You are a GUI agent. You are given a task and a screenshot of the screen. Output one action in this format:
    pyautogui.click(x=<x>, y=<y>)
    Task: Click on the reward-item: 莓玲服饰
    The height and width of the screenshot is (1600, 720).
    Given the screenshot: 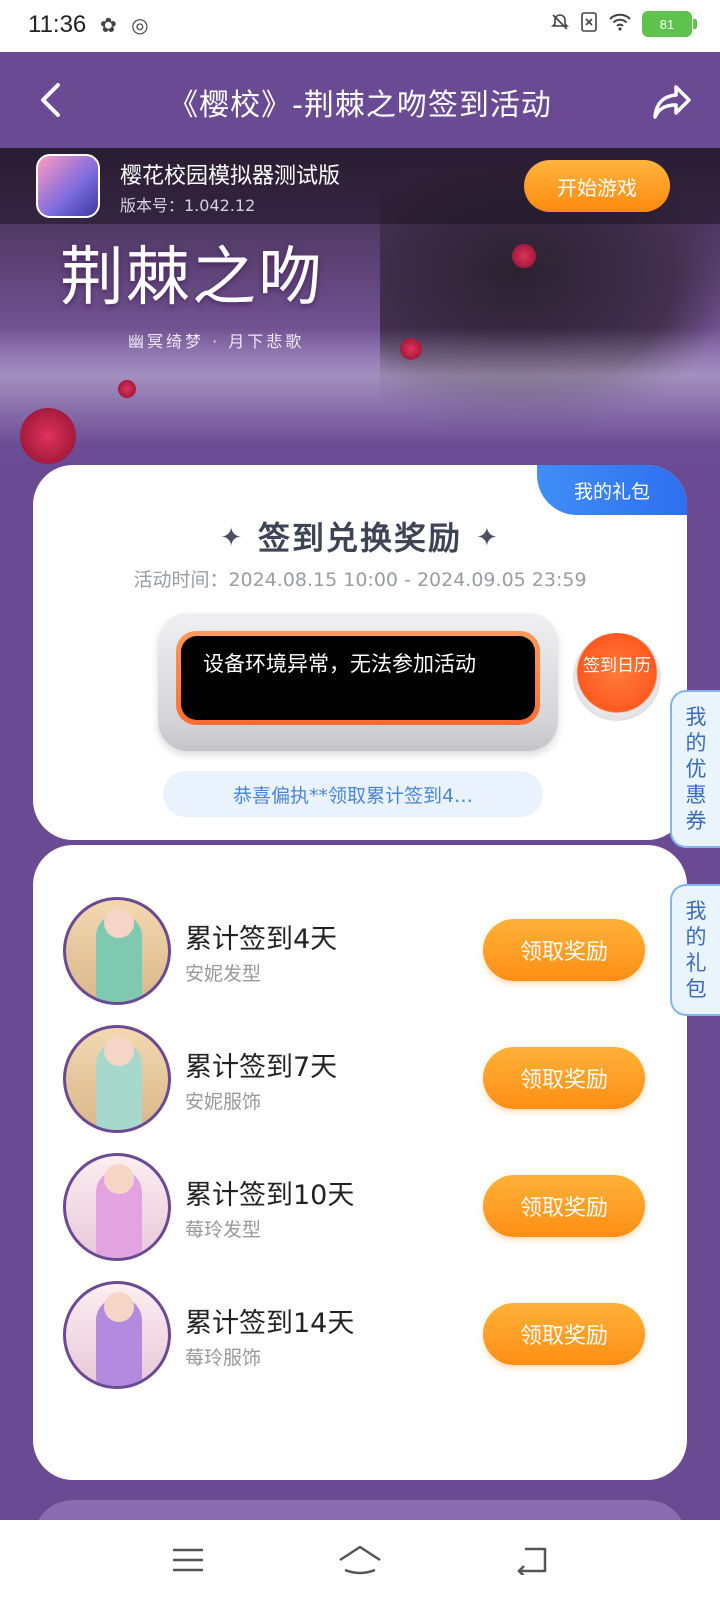 What is the action you would take?
    pyautogui.click(x=223, y=1358)
    